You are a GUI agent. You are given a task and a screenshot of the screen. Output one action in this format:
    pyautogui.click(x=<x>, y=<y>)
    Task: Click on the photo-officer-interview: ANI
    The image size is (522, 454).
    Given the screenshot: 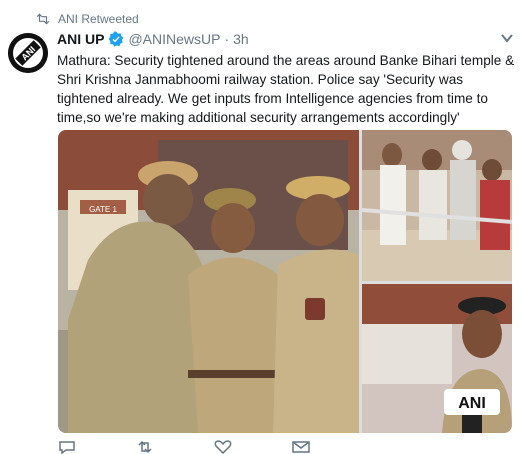 What is the action you would take?
    pyautogui.click(x=437, y=358)
    